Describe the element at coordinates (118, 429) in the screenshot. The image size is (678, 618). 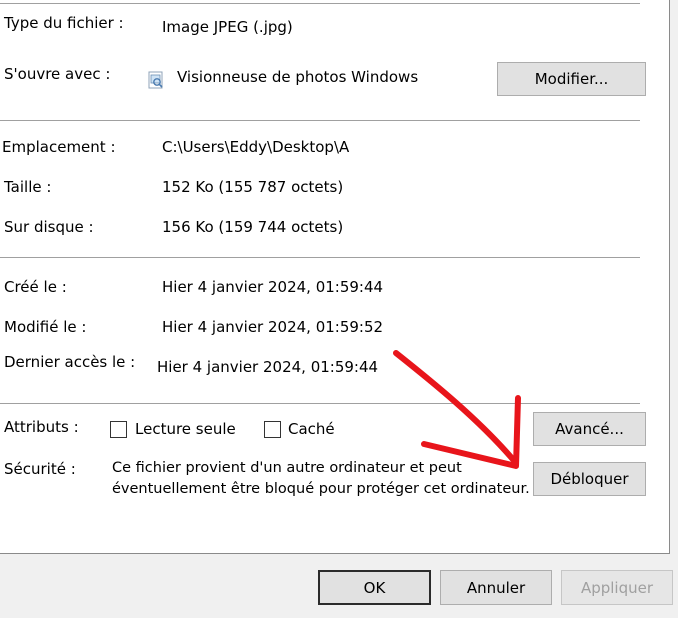
I see `readonly-checkbox` at that location.